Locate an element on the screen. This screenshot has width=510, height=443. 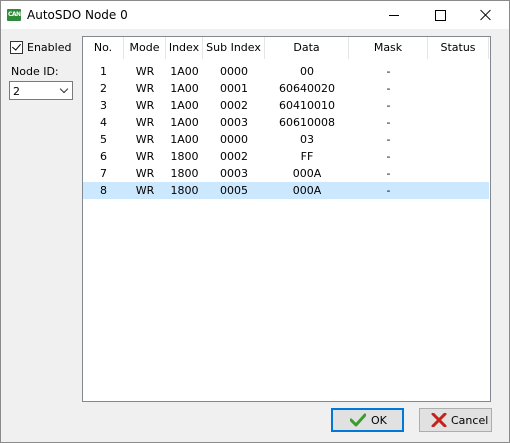
app-icon-text: CAN is located at coordinates (14, 14).